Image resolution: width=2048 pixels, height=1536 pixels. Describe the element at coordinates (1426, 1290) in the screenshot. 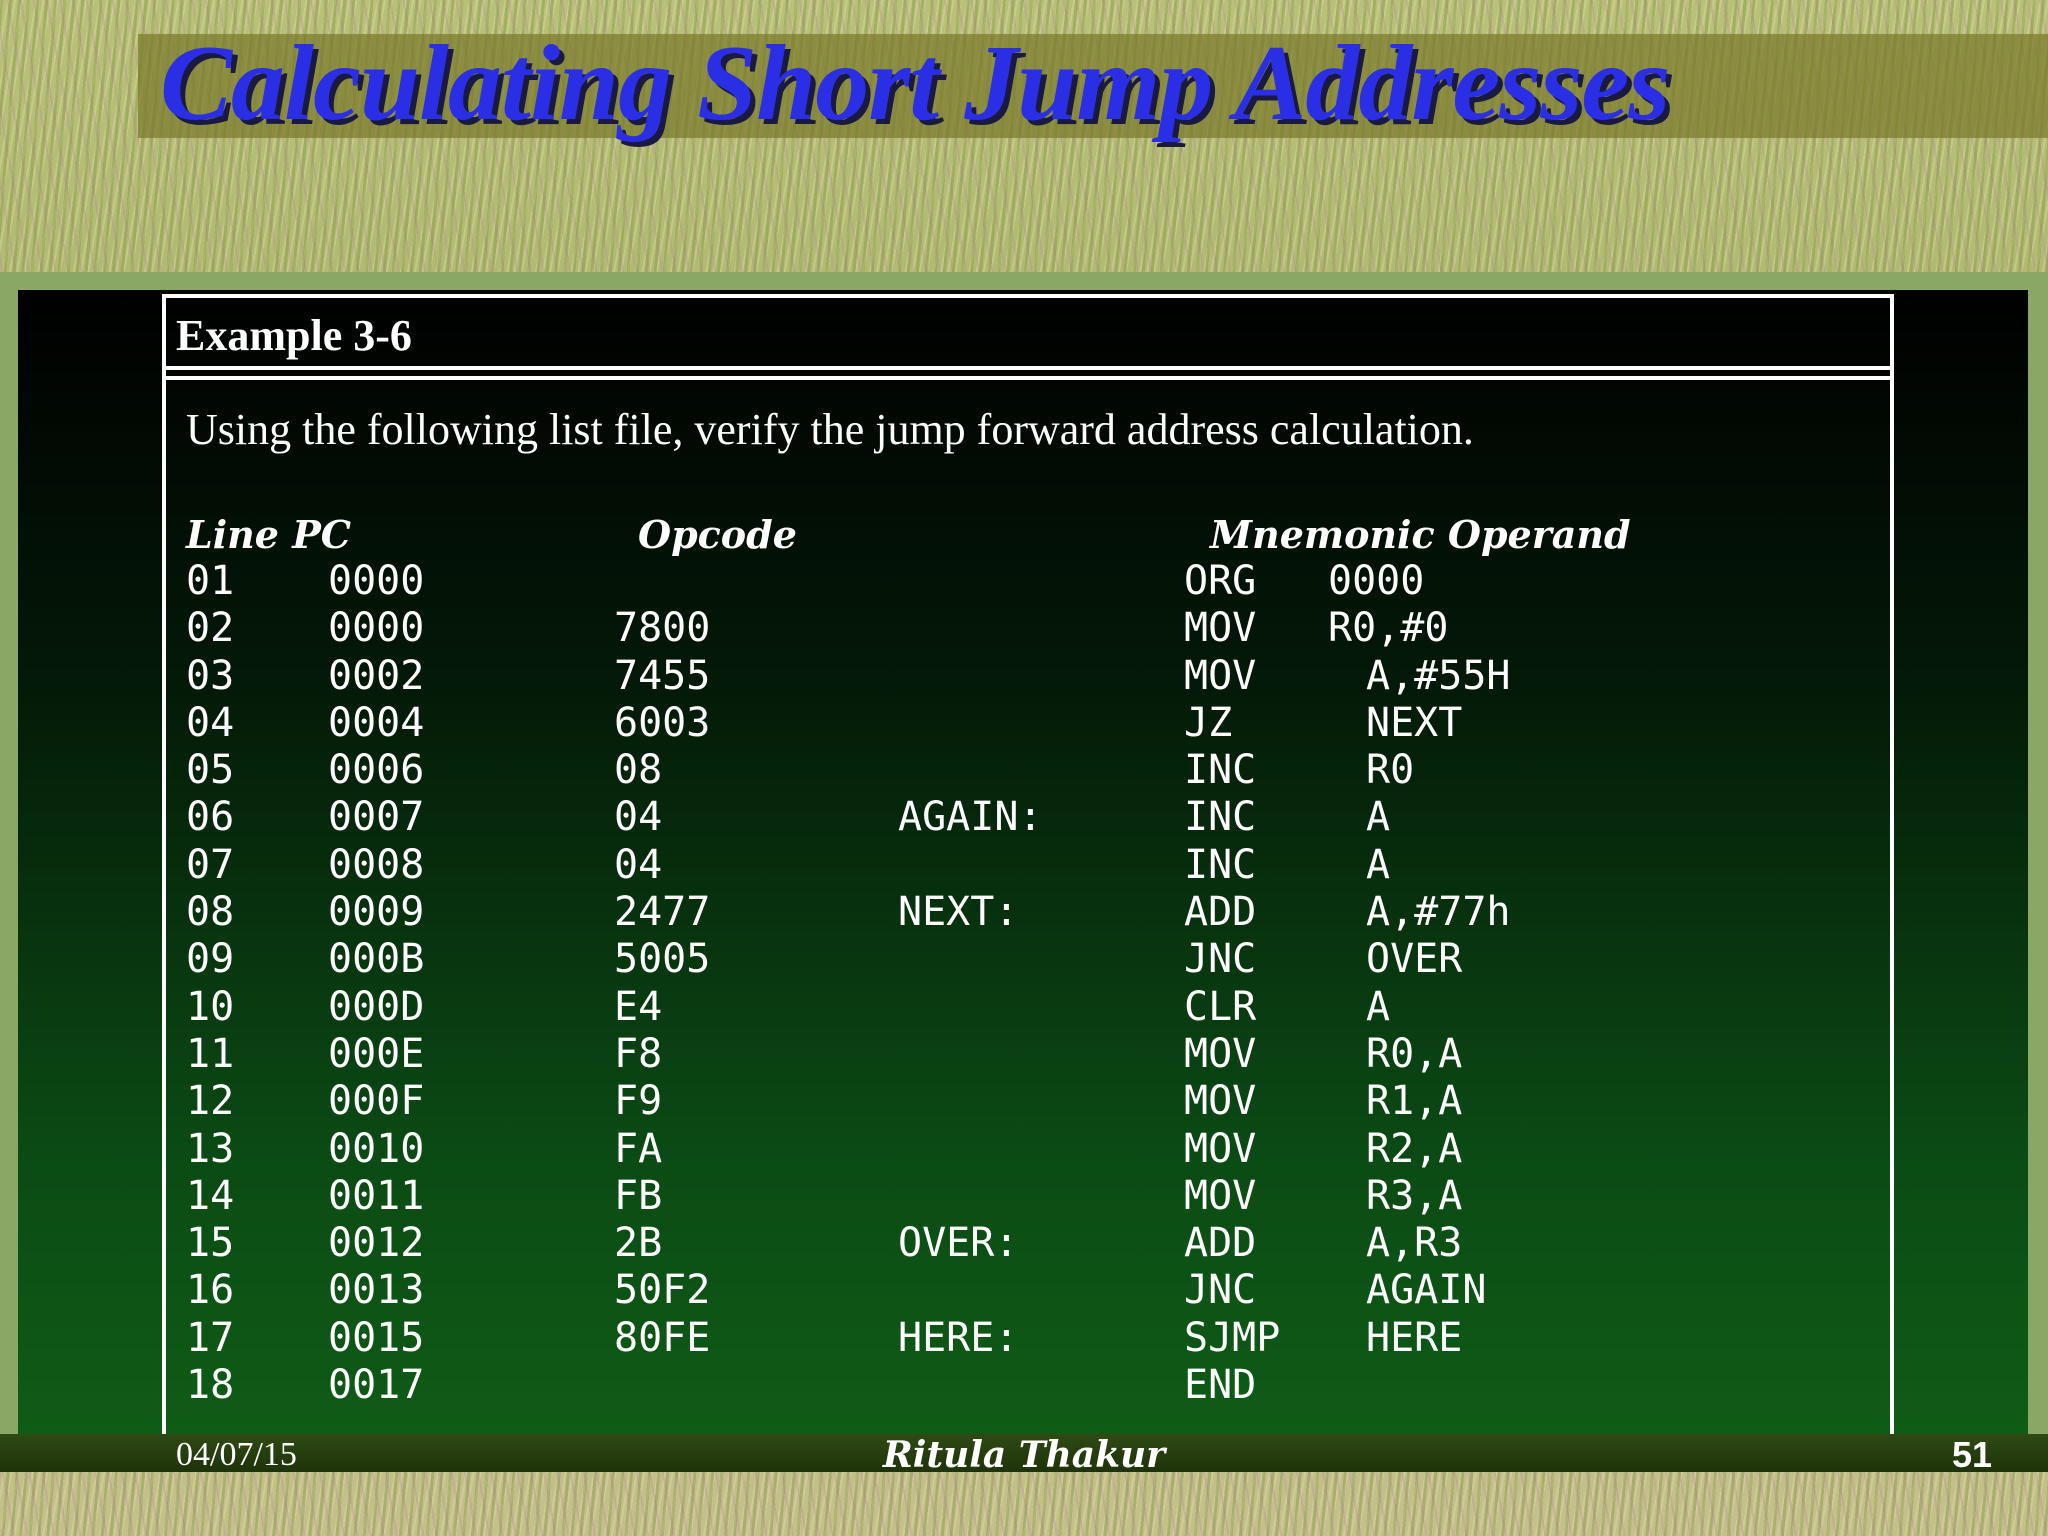

I see `operand-cell: AGAIN` at that location.